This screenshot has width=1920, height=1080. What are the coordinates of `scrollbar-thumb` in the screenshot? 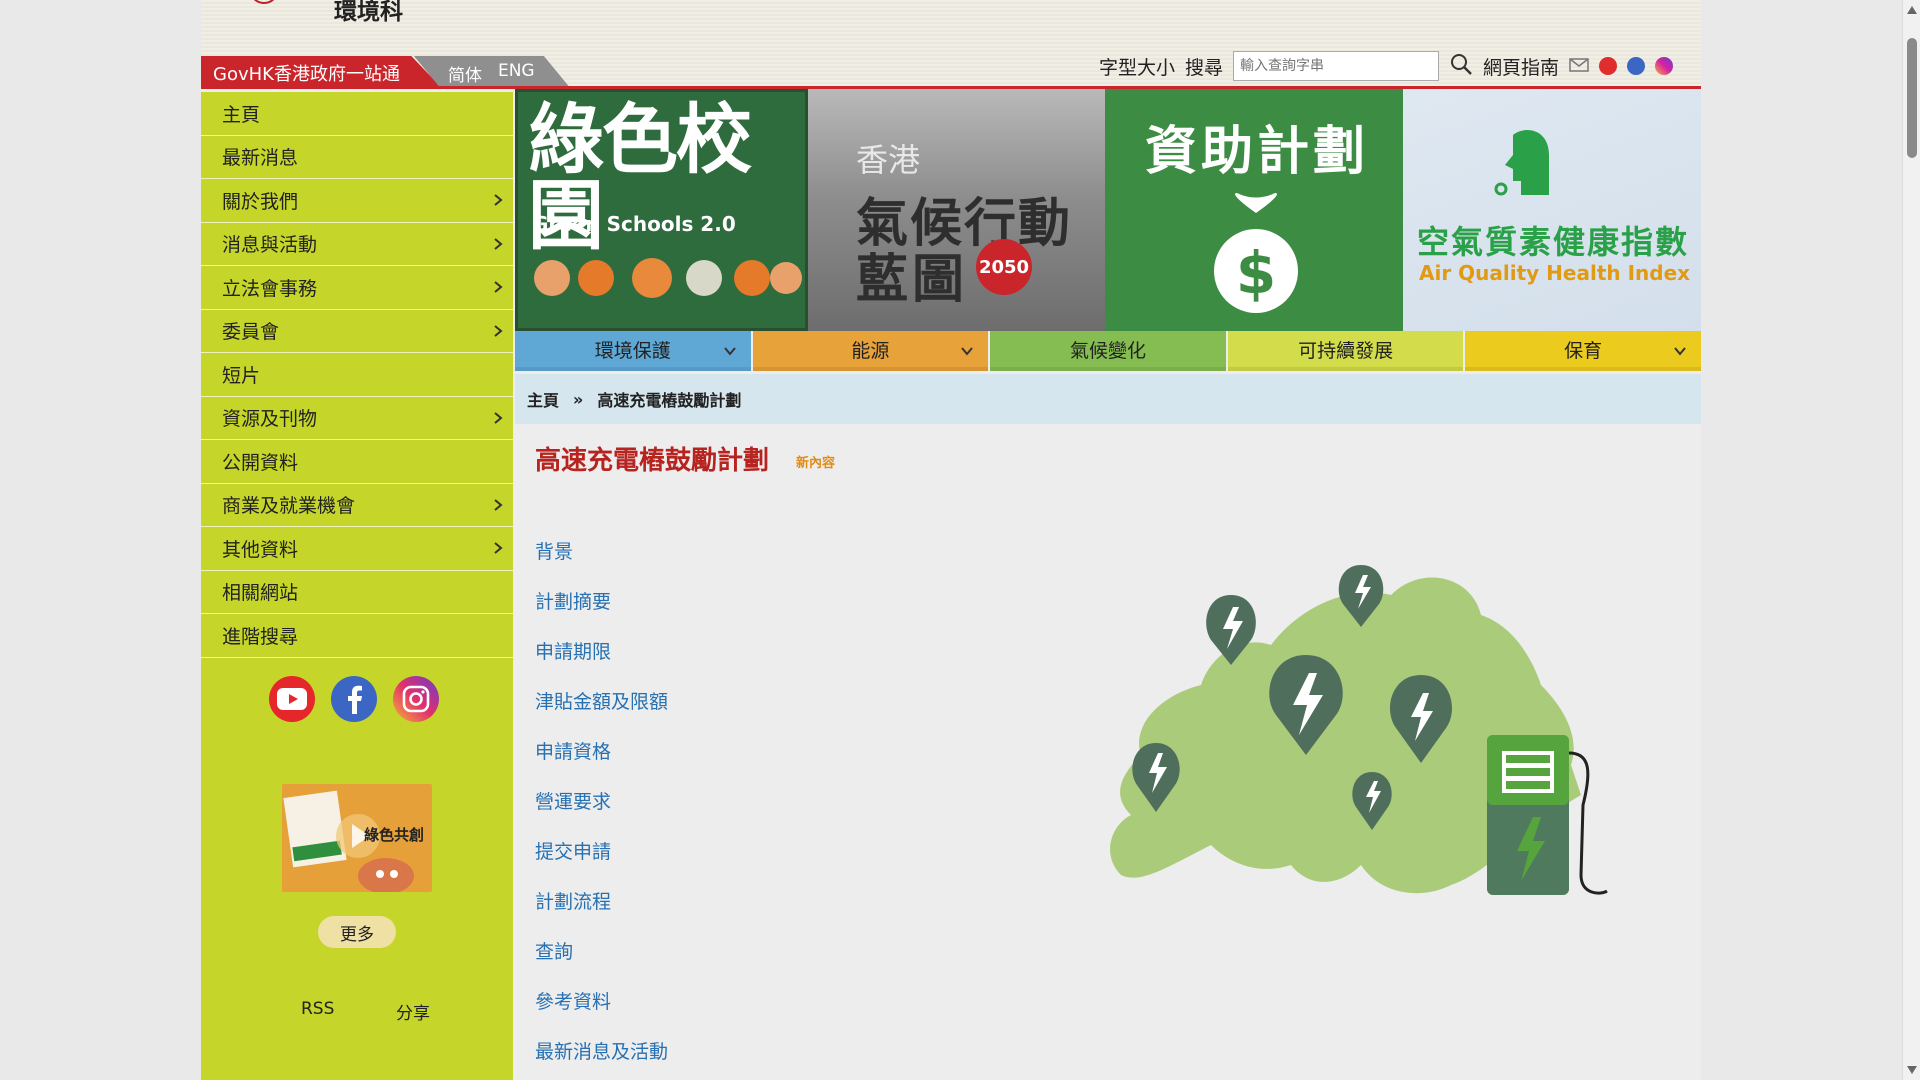 It's located at (1912, 98).